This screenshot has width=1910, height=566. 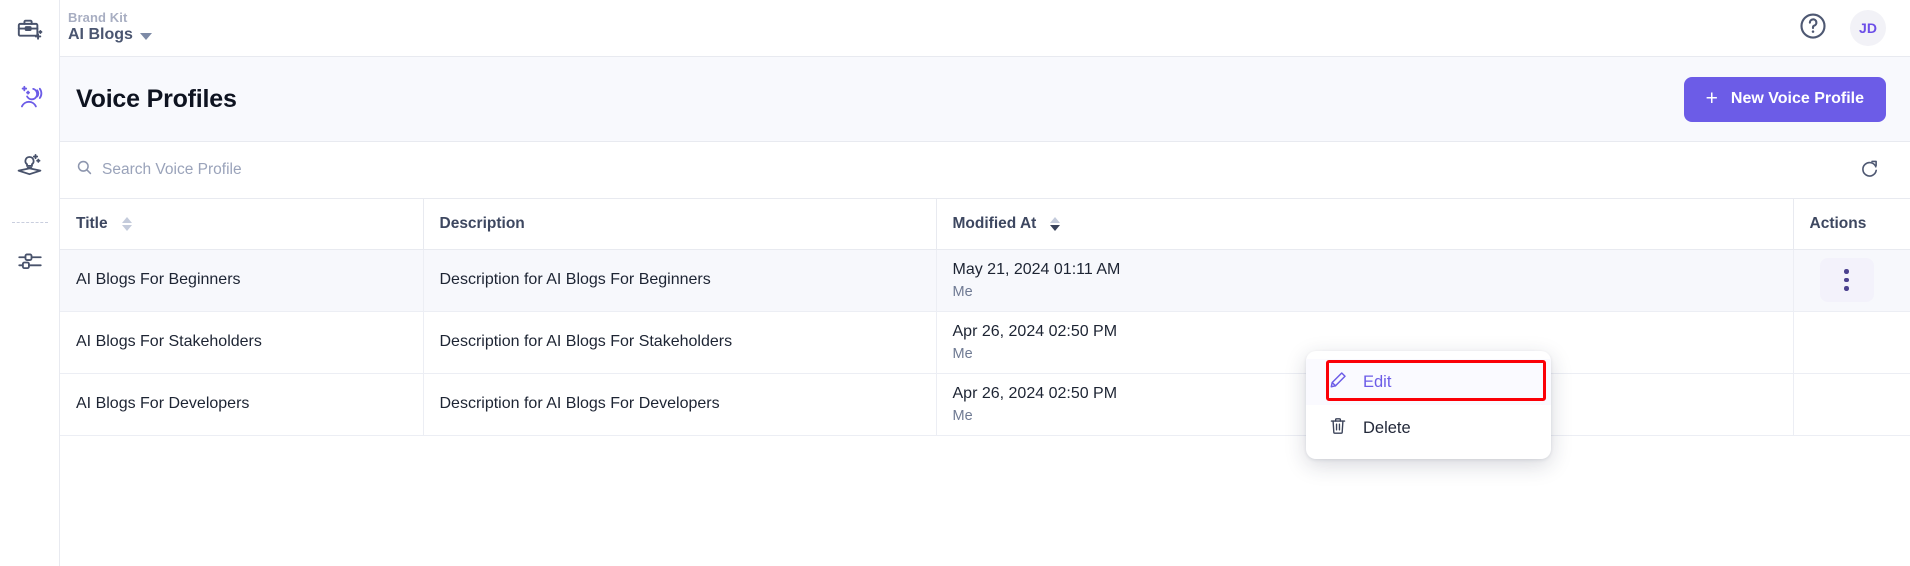 I want to click on row-context-menu: Edit Delete, so click(x=1428, y=405).